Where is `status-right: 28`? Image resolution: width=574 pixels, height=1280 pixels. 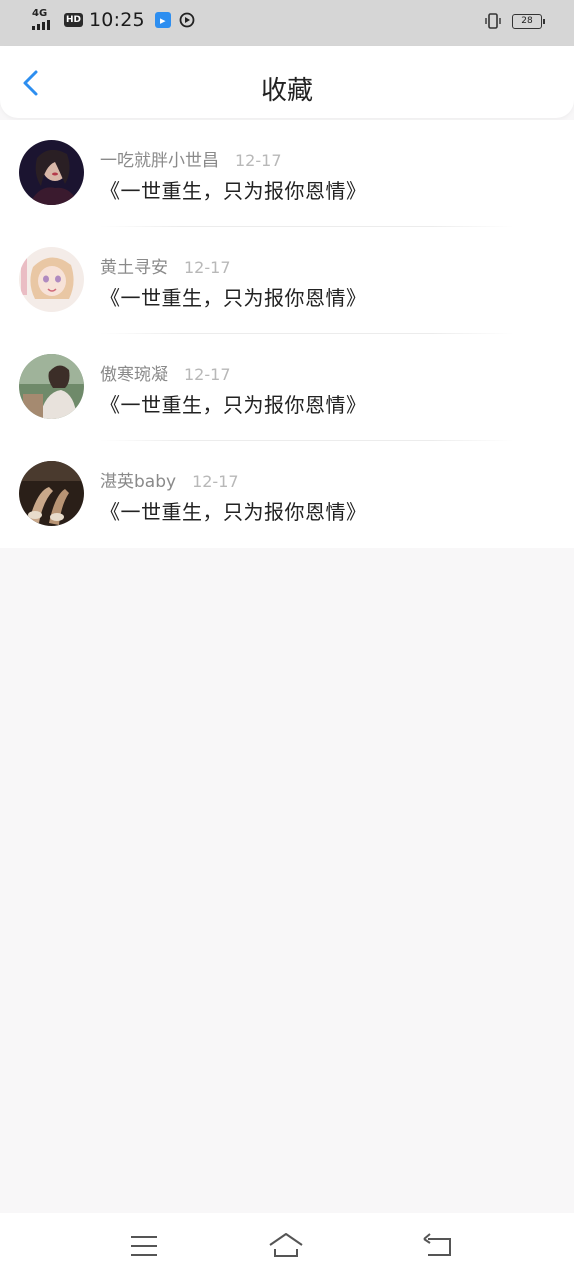 status-right: 28 is located at coordinates (514, 21).